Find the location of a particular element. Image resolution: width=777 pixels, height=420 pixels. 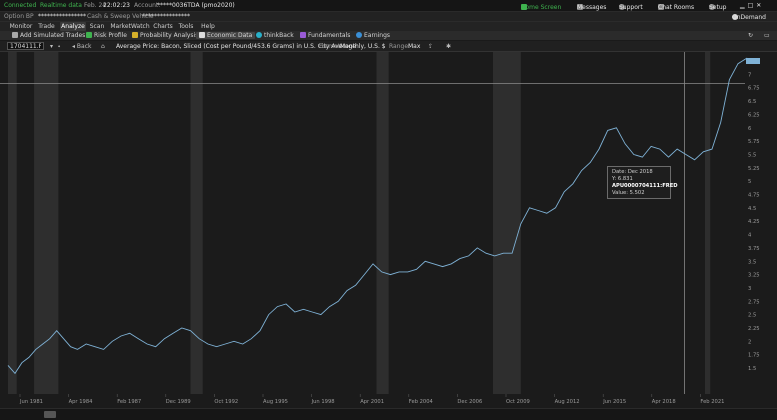

y-tick-label: 4.25 is located at coordinates (754, 222).